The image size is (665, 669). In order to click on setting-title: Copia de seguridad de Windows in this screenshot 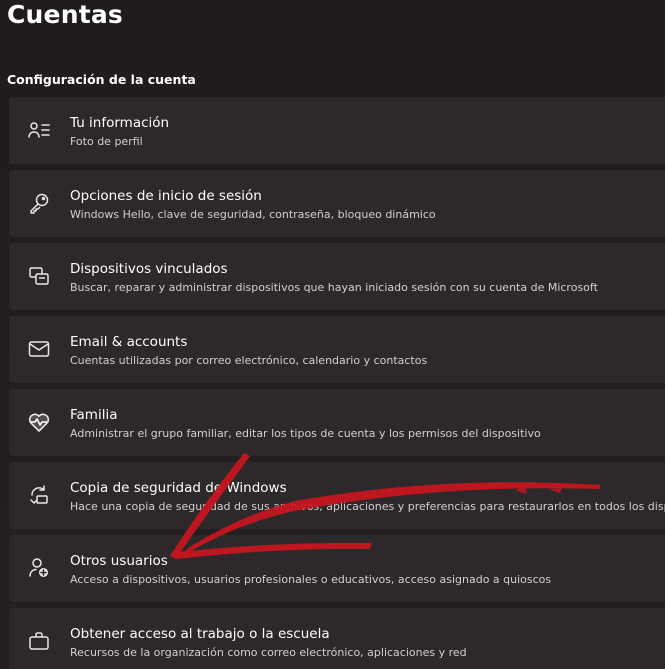, I will do `click(178, 488)`.